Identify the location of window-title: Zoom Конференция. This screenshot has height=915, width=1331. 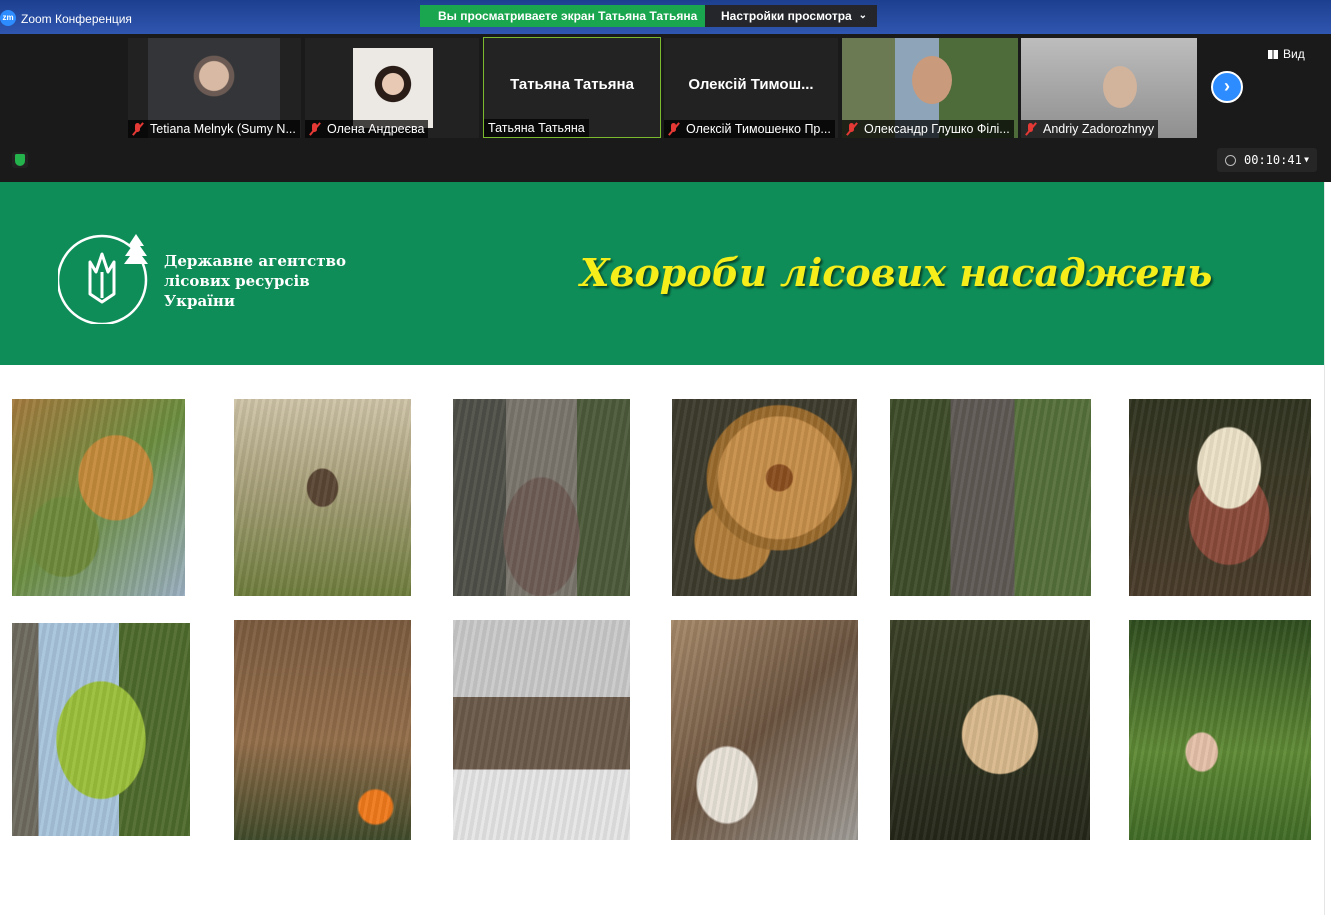
(76, 19).